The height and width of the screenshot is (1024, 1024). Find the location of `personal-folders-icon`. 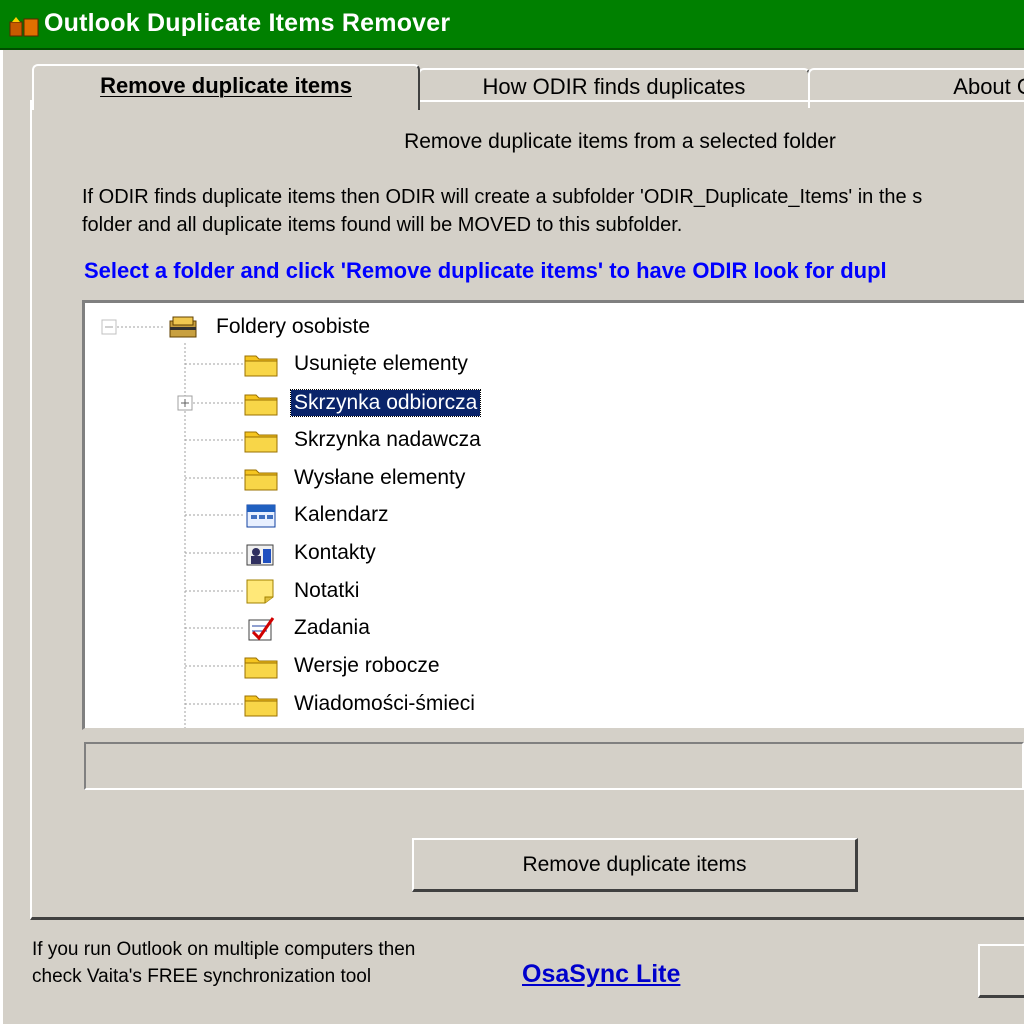

personal-folders-icon is located at coordinates (183, 327).